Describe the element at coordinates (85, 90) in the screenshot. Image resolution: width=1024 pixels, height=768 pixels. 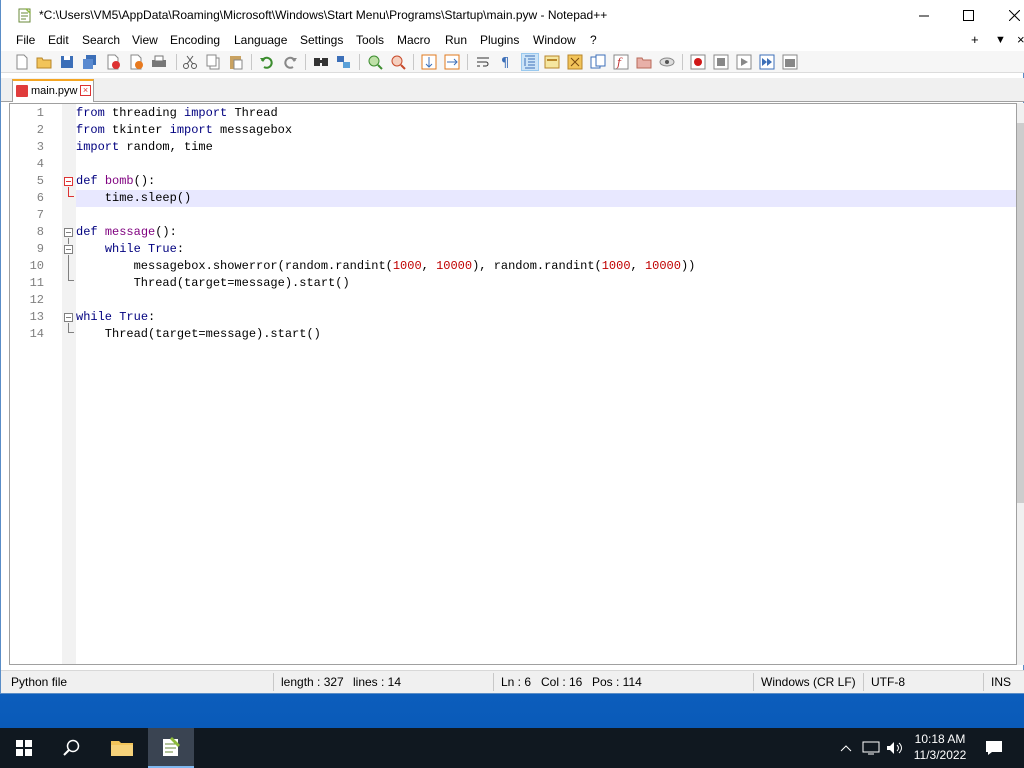
I see `tab-close-button: ×` at that location.